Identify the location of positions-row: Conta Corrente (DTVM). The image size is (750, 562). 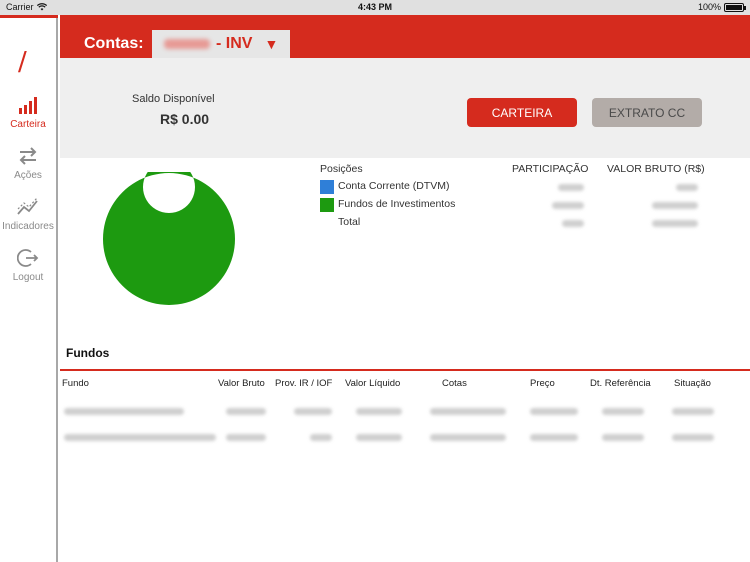
(520, 189).